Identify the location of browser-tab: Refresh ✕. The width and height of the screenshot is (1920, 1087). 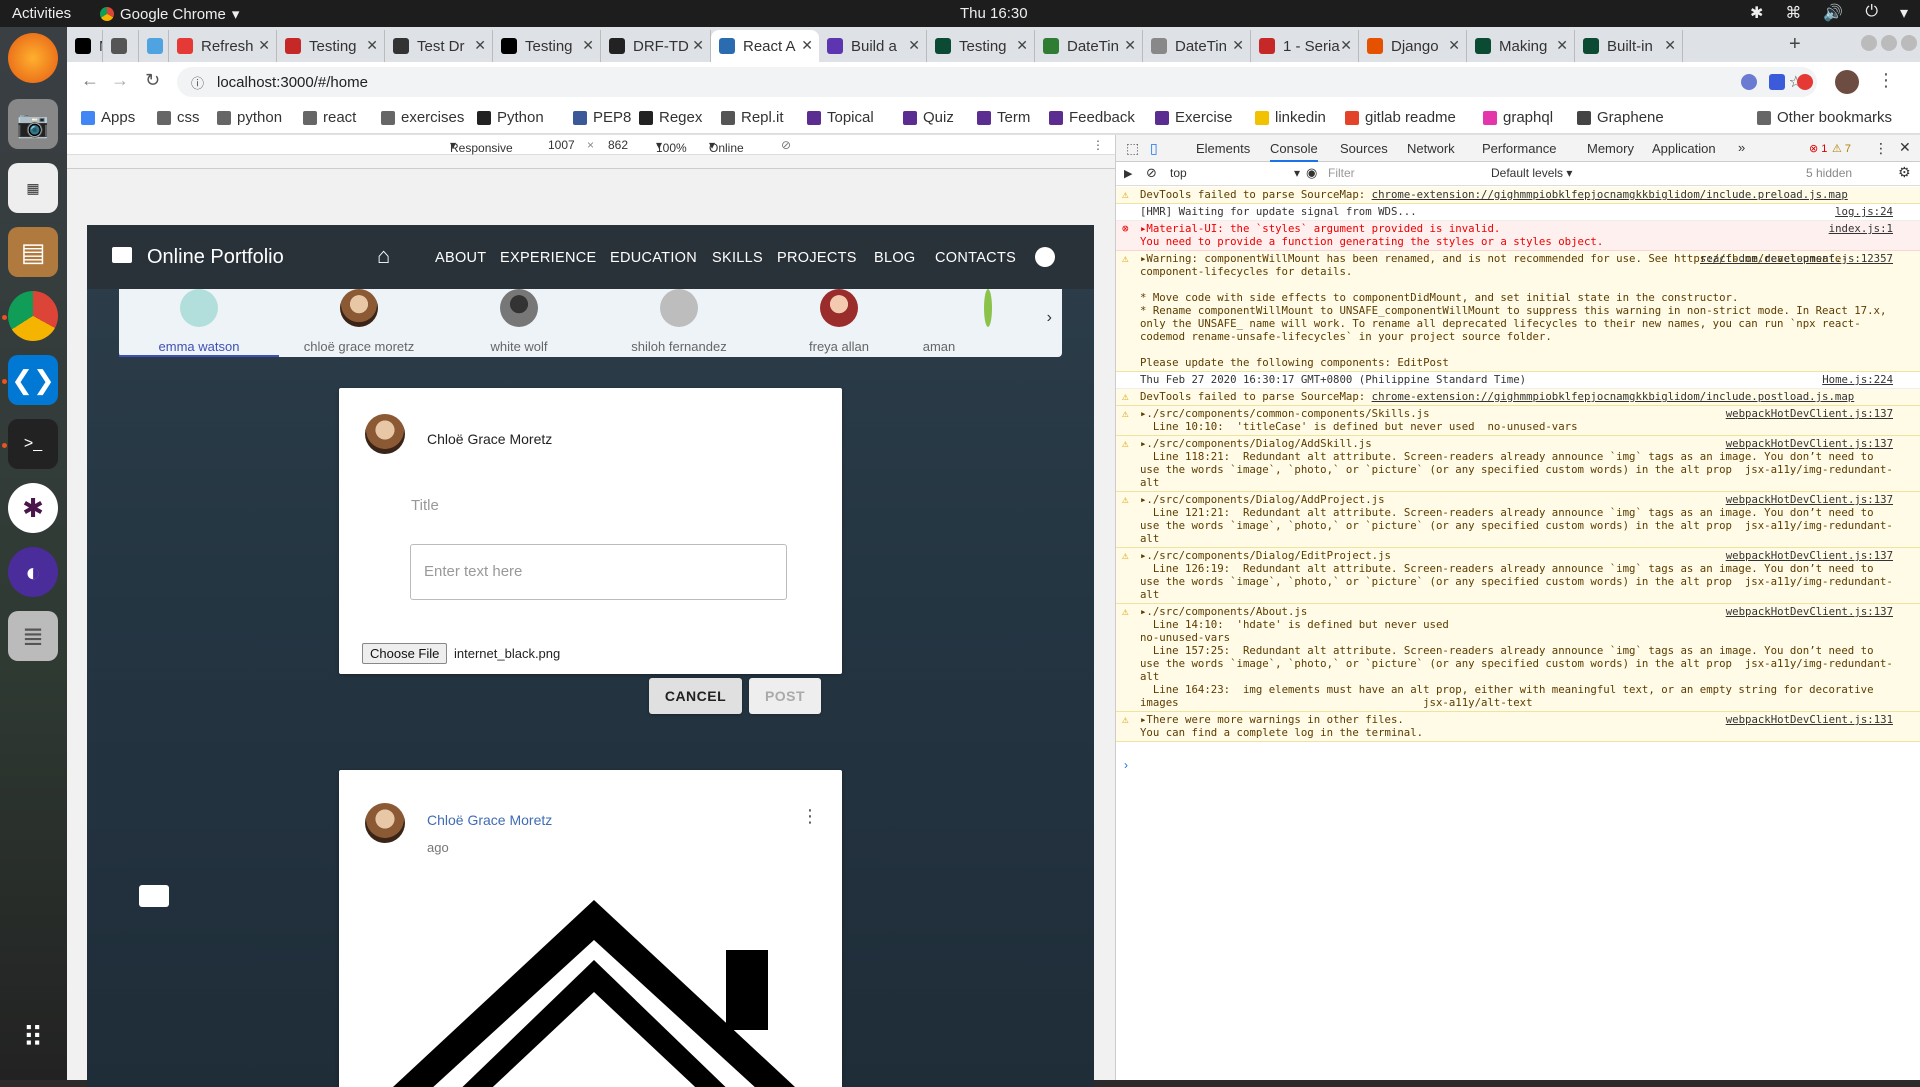
(223, 46).